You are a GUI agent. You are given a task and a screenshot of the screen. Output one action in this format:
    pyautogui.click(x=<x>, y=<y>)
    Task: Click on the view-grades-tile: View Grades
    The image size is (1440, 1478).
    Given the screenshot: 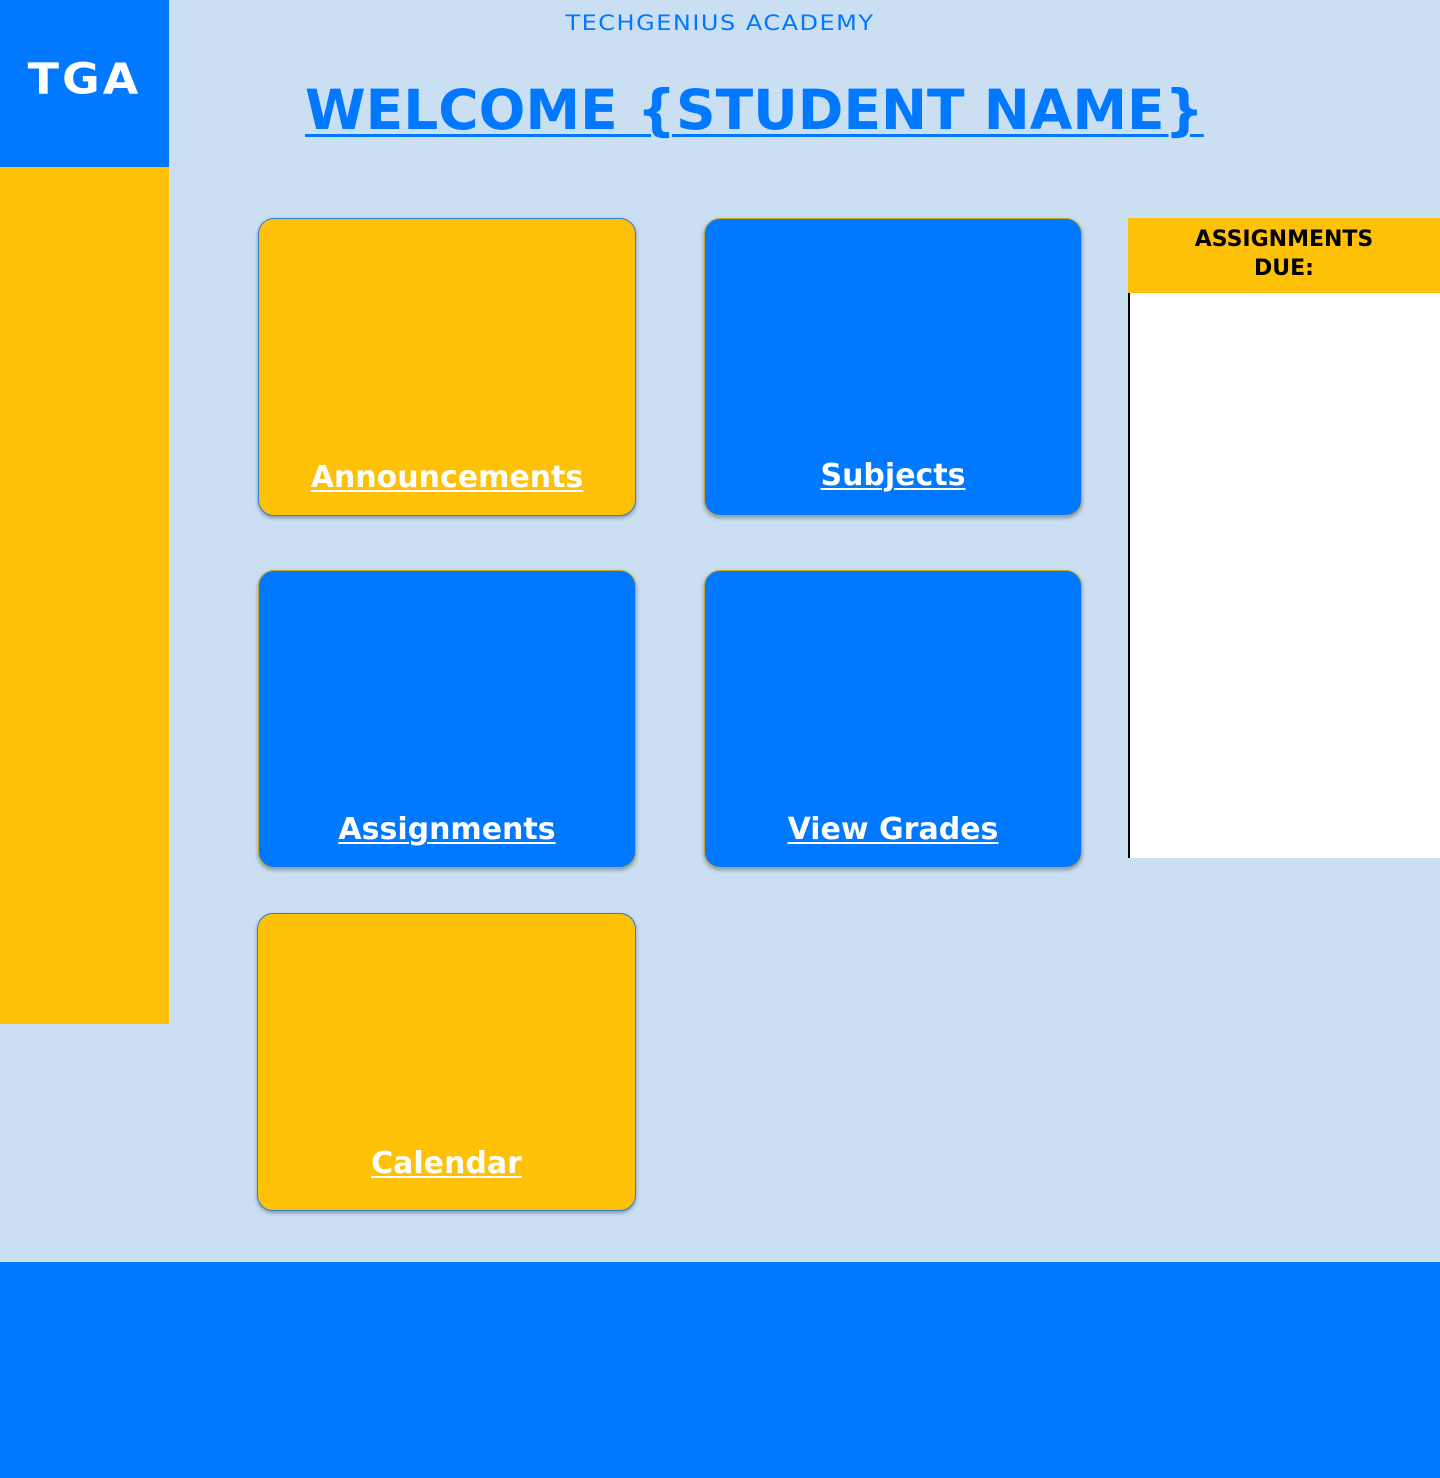 What is the action you would take?
    pyautogui.click(x=893, y=719)
    